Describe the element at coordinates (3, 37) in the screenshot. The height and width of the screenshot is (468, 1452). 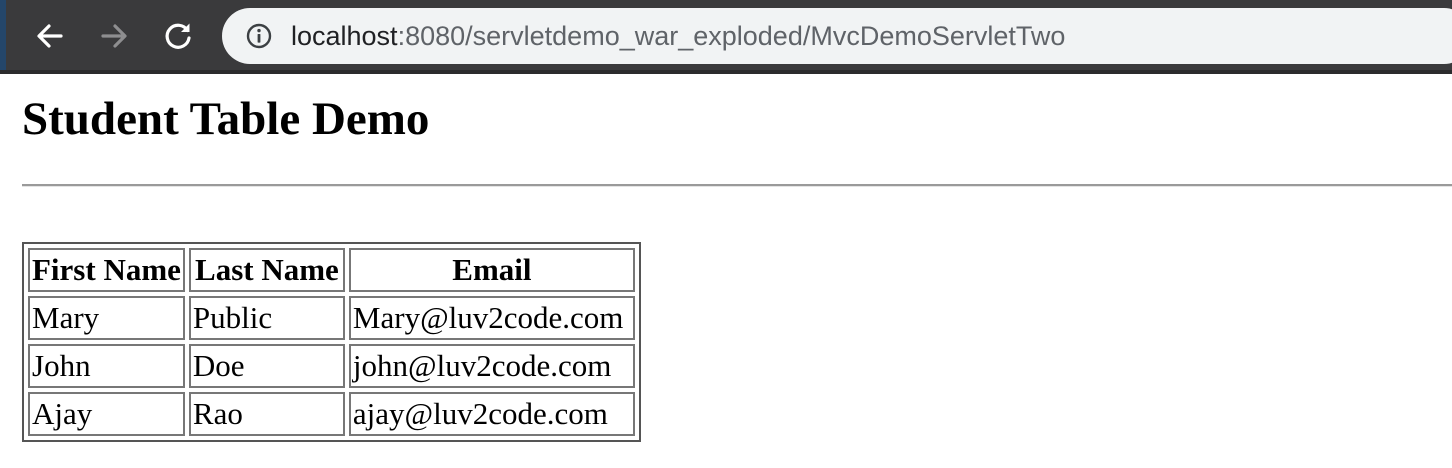
I see `window-edge` at that location.